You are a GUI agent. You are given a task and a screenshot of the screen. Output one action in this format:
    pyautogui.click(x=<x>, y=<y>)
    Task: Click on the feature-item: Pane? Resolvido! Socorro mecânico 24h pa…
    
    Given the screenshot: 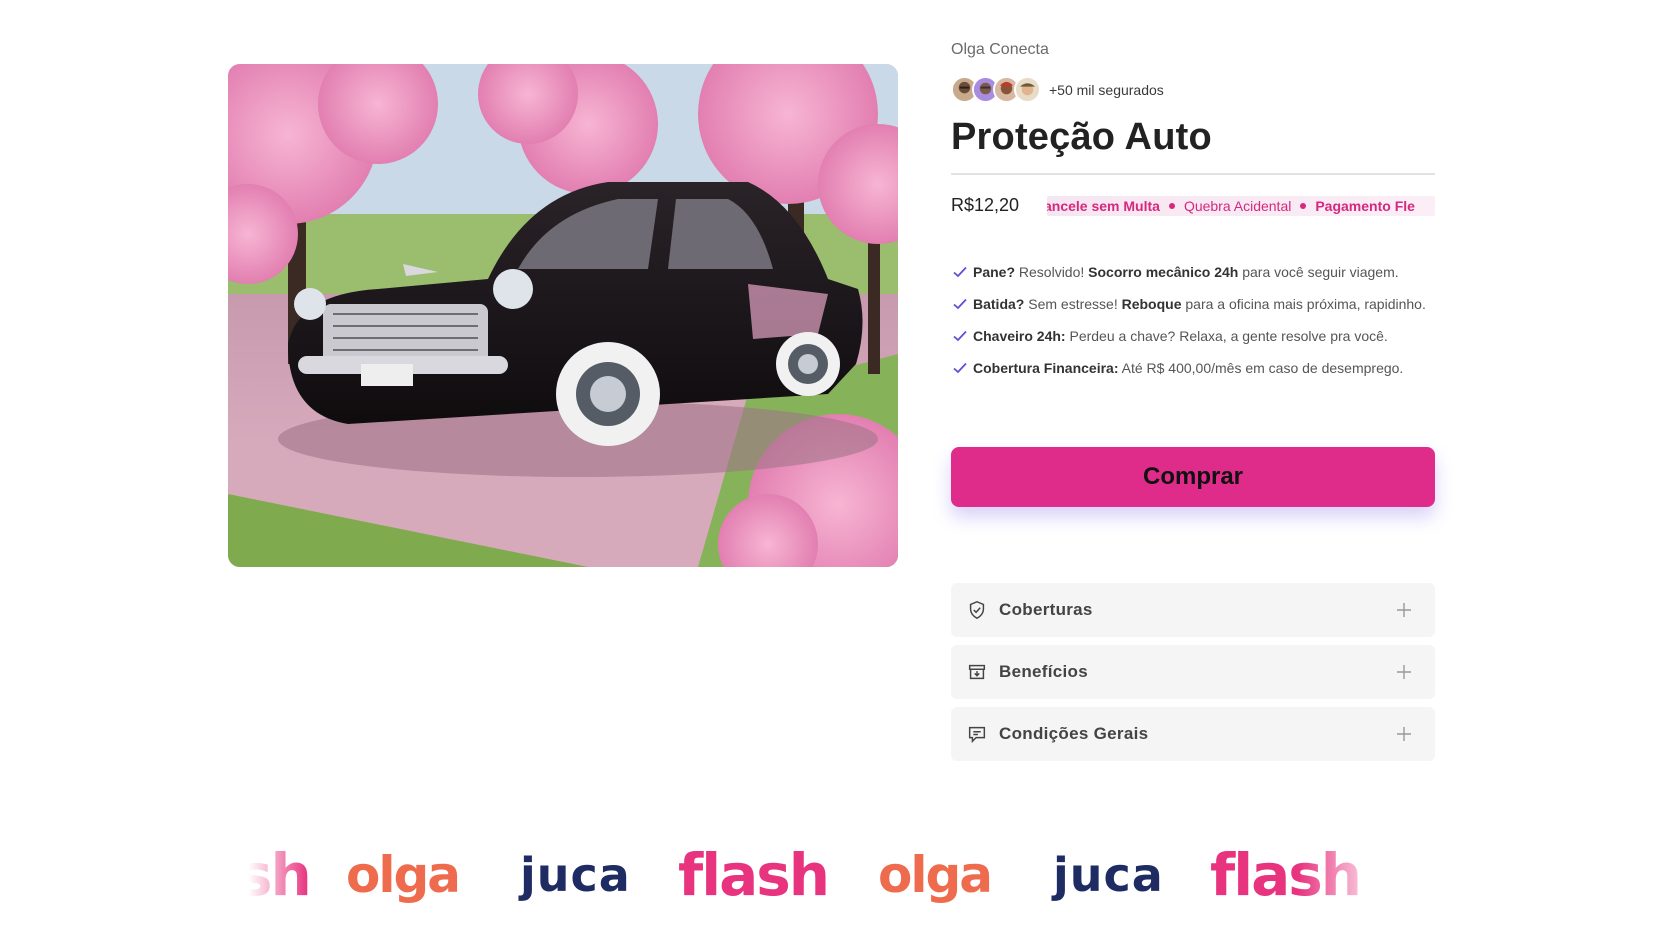 What is the action you would take?
    pyautogui.click(x=1193, y=272)
    